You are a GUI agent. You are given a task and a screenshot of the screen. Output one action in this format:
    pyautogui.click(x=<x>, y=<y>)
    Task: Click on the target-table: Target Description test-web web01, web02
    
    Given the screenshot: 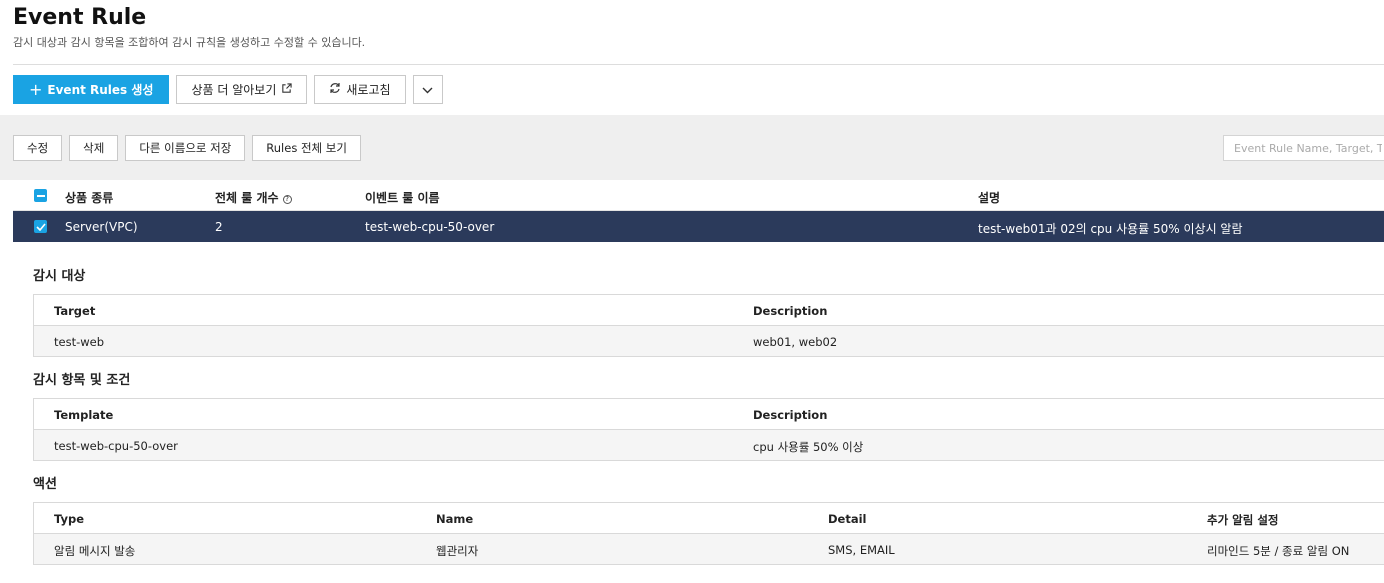 What is the action you would take?
    pyautogui.click(x=708, y=325)
    